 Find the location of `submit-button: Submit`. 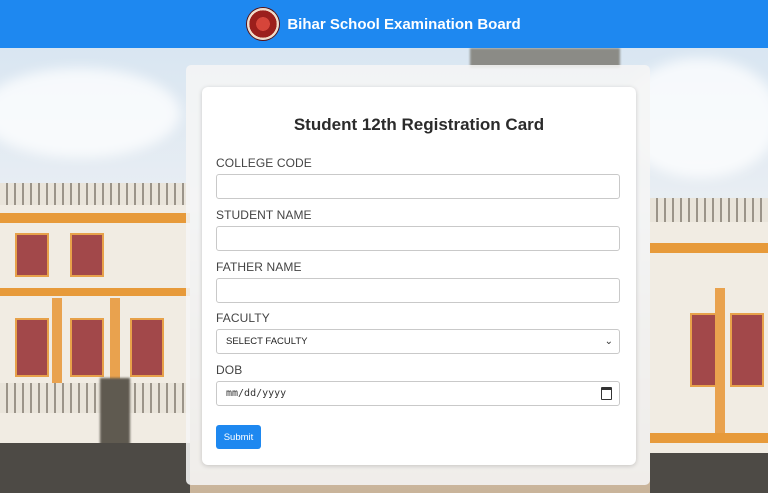

submit-button: Submit is located at coordinates (238, 437).